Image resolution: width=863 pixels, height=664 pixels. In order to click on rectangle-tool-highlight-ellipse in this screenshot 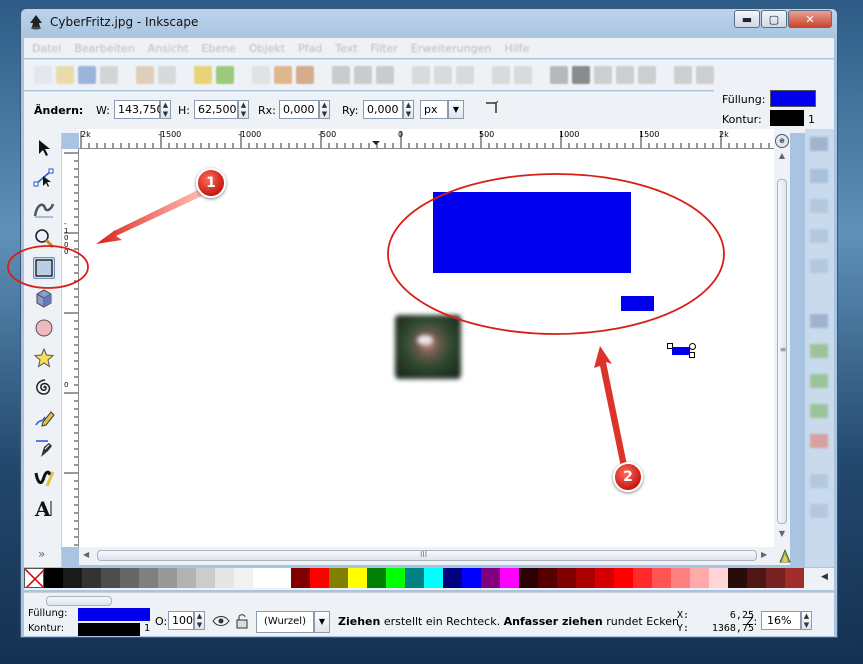, I will do `click(48, 267)`.